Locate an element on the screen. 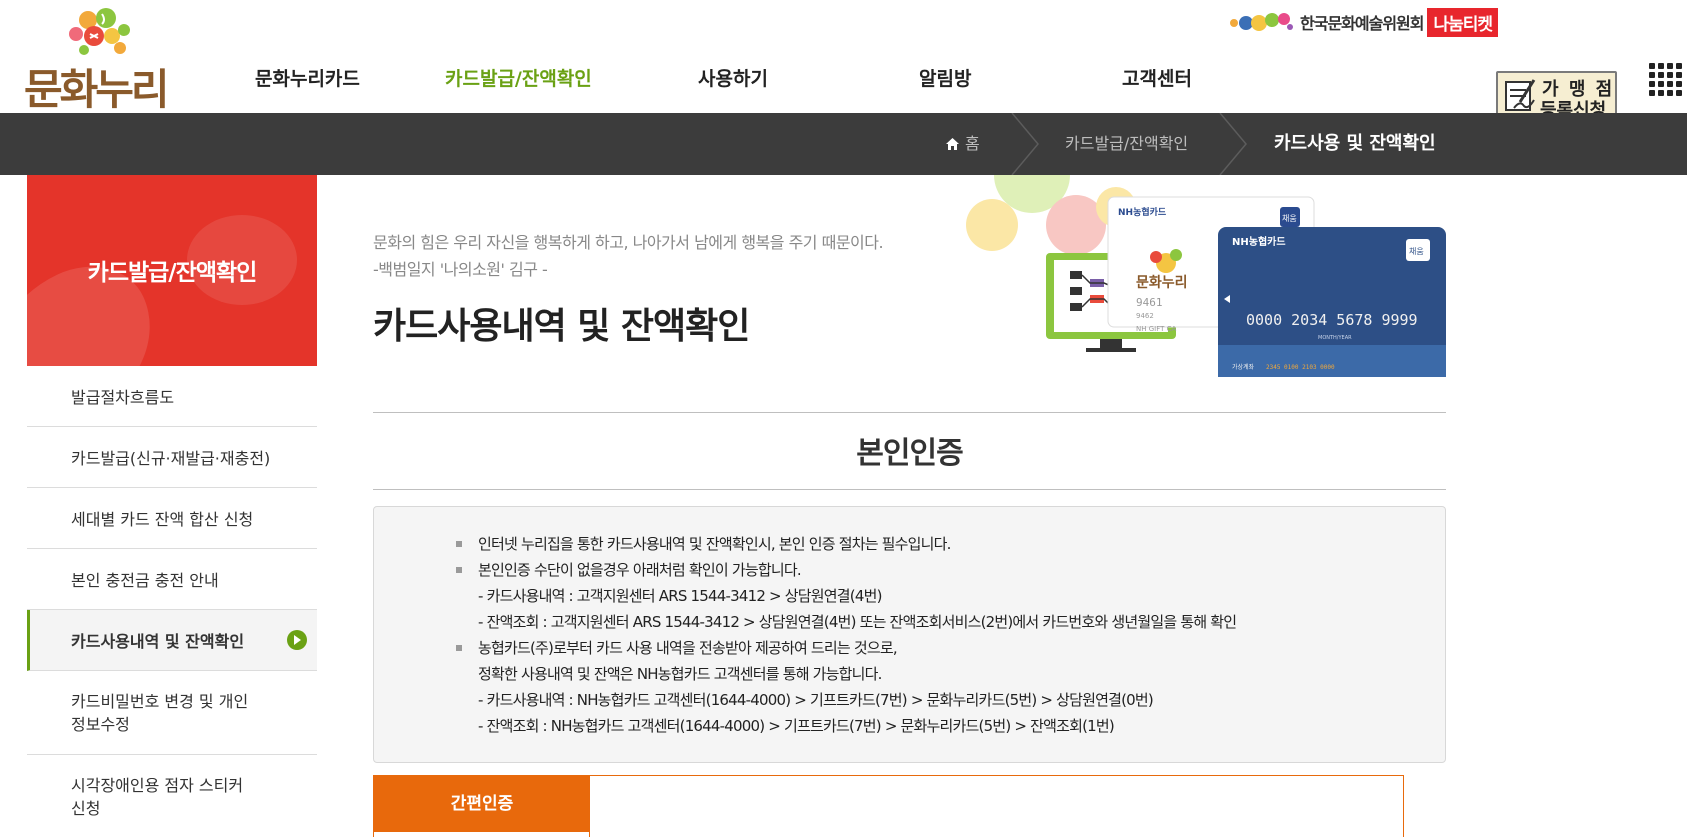  logo-flower-icon is located at coordinates (99, 31).